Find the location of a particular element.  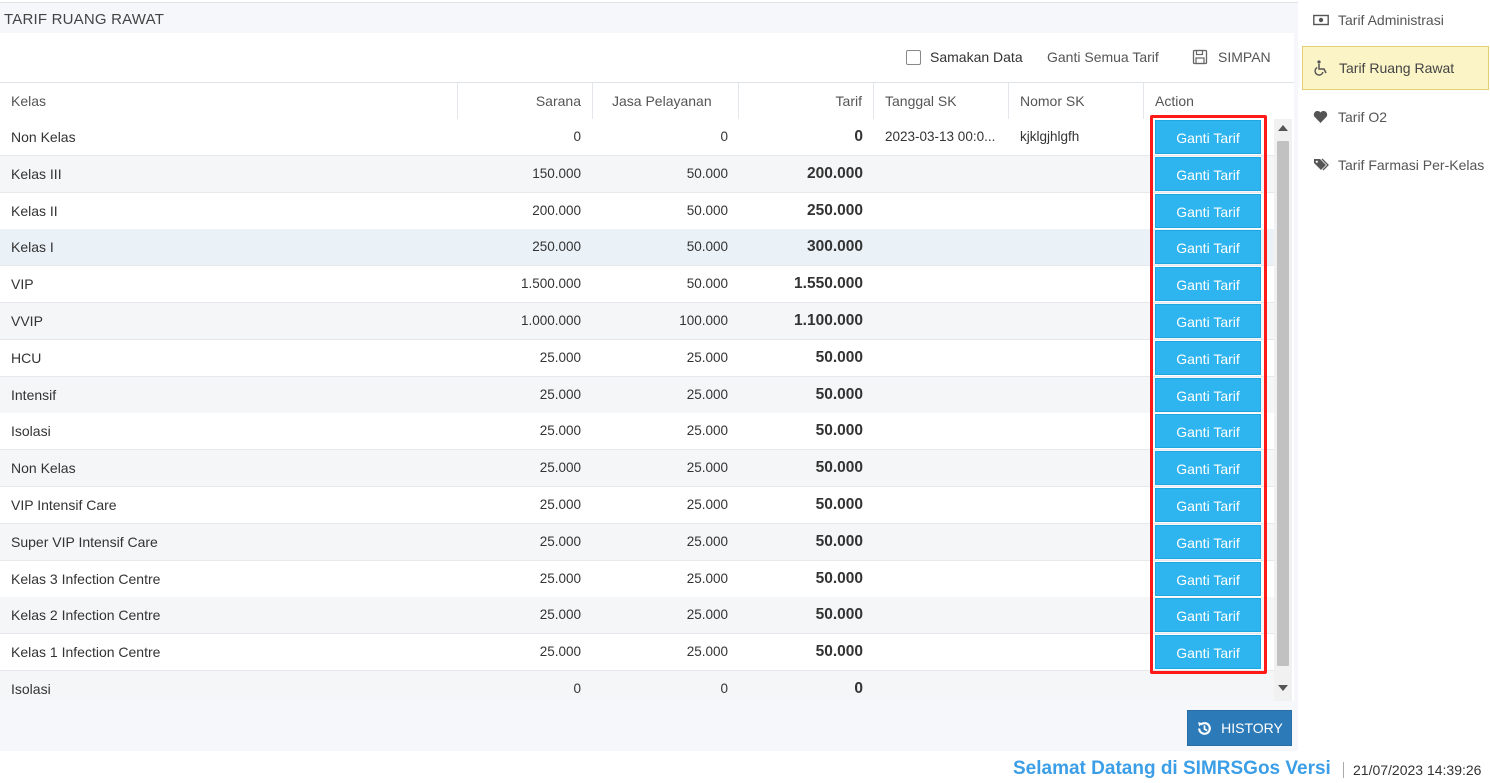

cell-sarana: 150.000 is located at coordinates (556, 173).